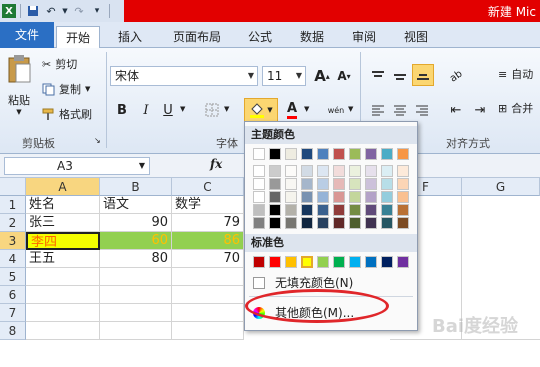  What do you see at coordinates (212, 110) in the screenshot?
I see `borders-button` at bounding box center [212, 110].